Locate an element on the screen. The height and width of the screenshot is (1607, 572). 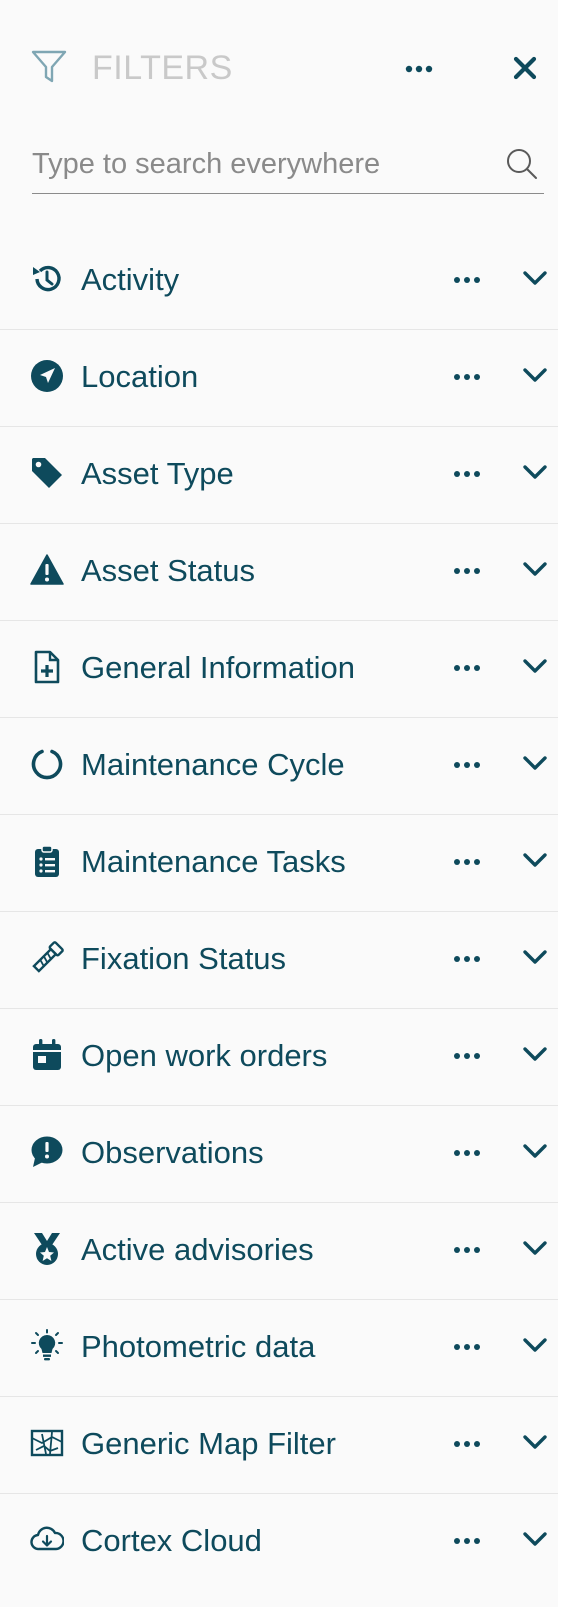
filter-label: Photometric data is located at coordinates (198, 1346).